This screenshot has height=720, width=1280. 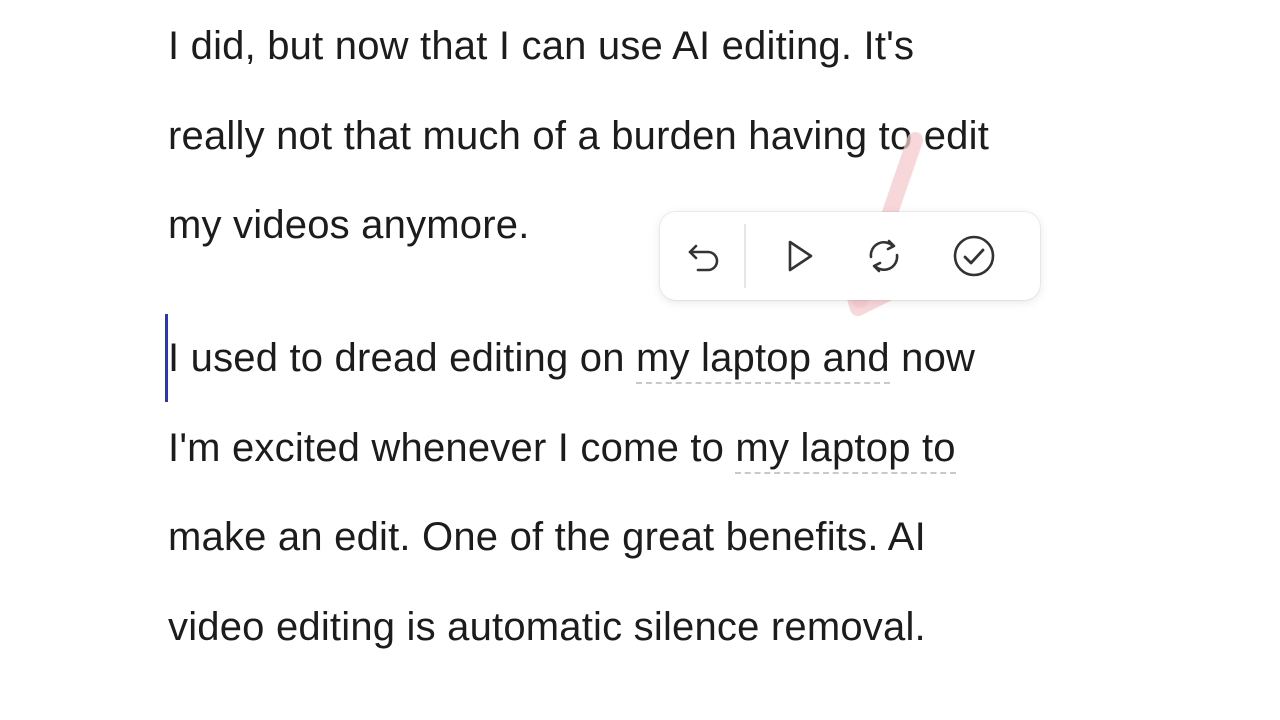 I want to click on undo-icon, so click(x=703, y=258).